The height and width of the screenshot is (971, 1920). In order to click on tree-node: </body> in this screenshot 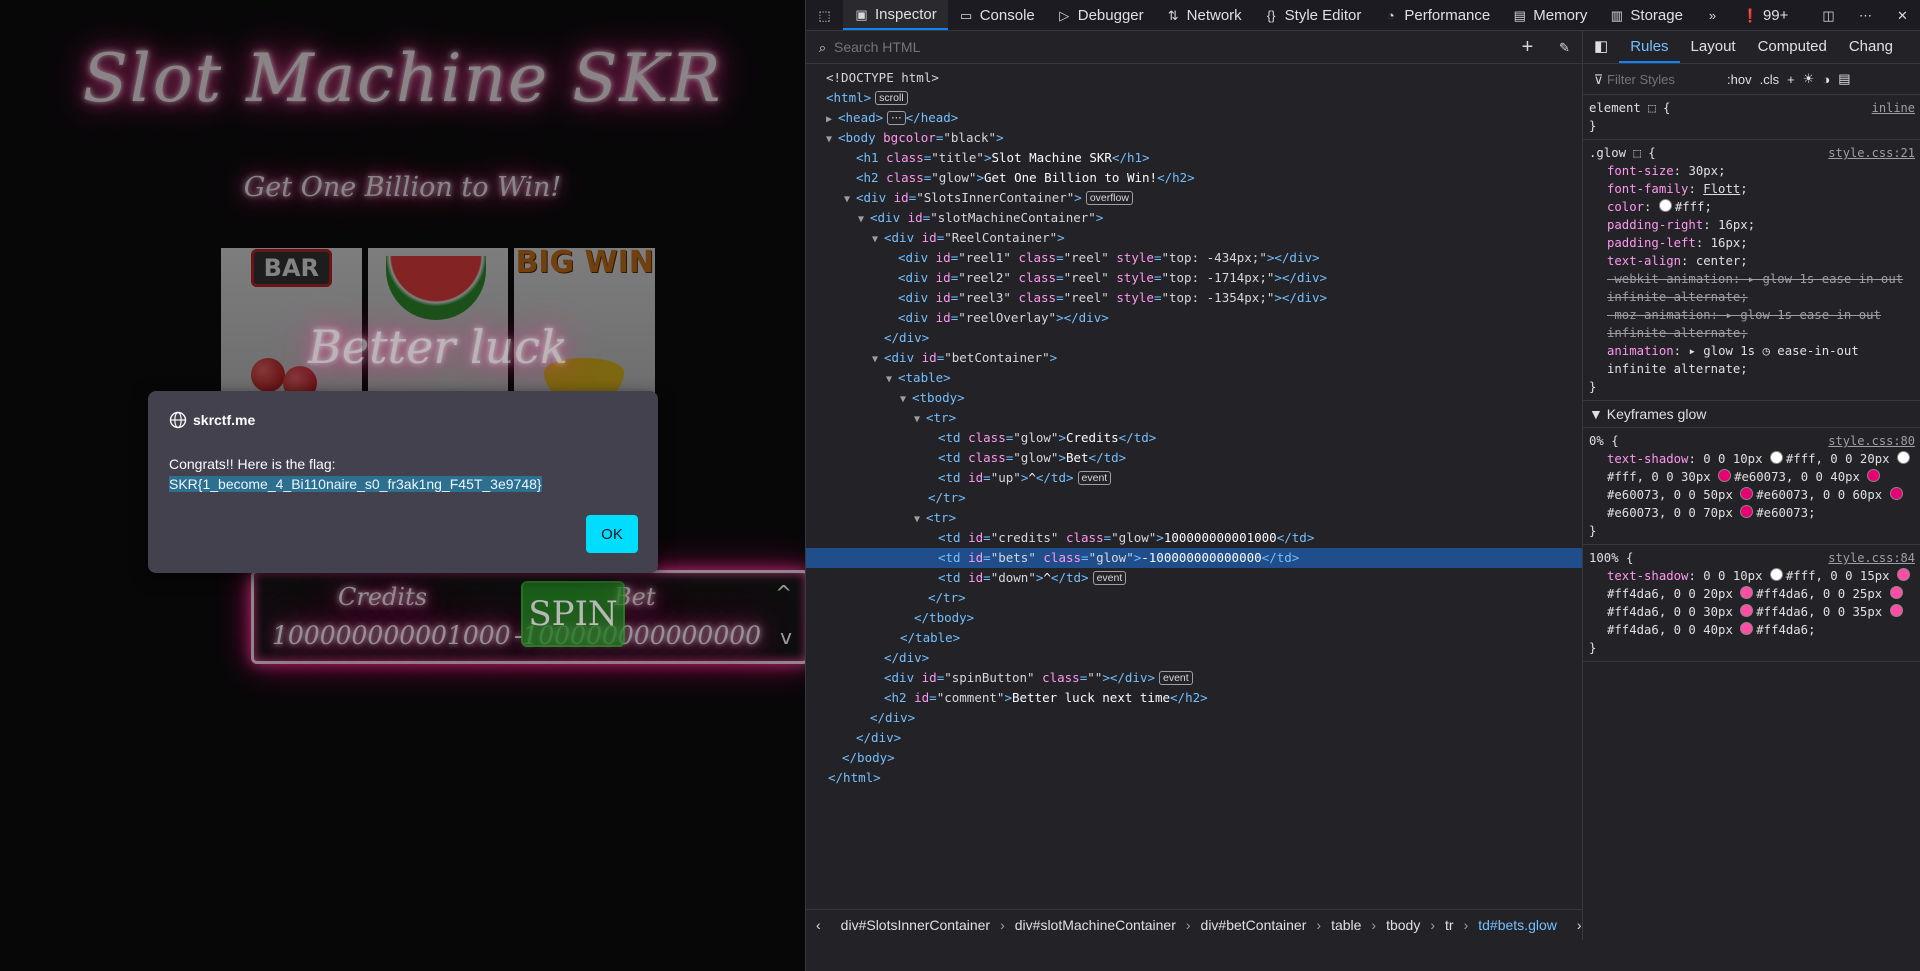, I will do `click(1194, 758)`.